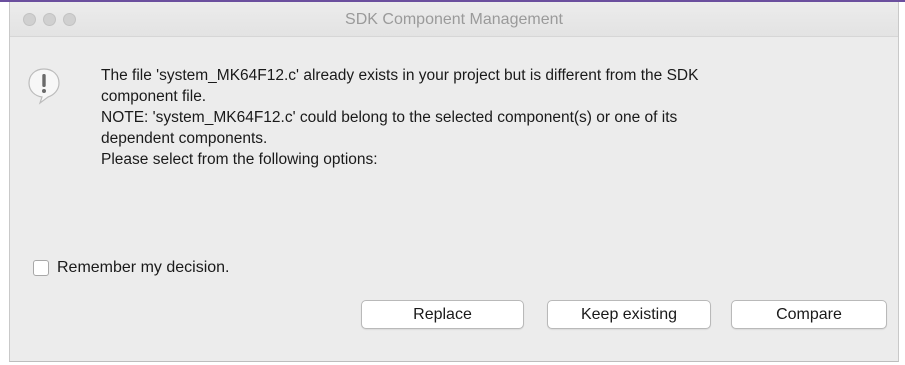 The width and height of the screenshot is (905, 365). I want to click on remember-decision-label: Remember my decision., so click(143, 268).